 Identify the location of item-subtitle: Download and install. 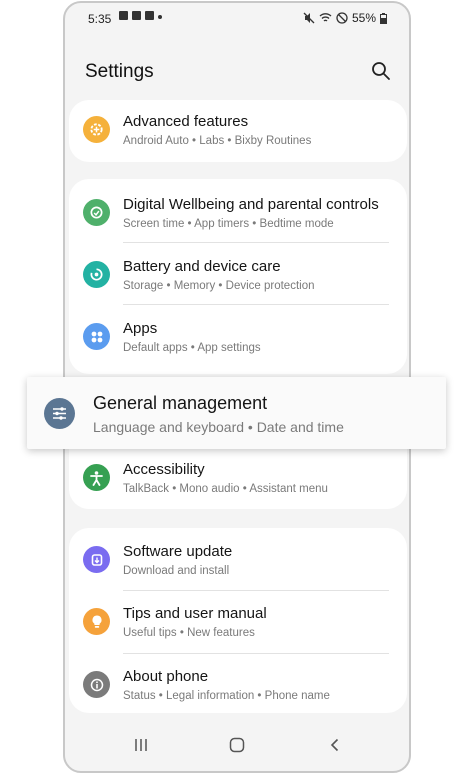
(176, 571).